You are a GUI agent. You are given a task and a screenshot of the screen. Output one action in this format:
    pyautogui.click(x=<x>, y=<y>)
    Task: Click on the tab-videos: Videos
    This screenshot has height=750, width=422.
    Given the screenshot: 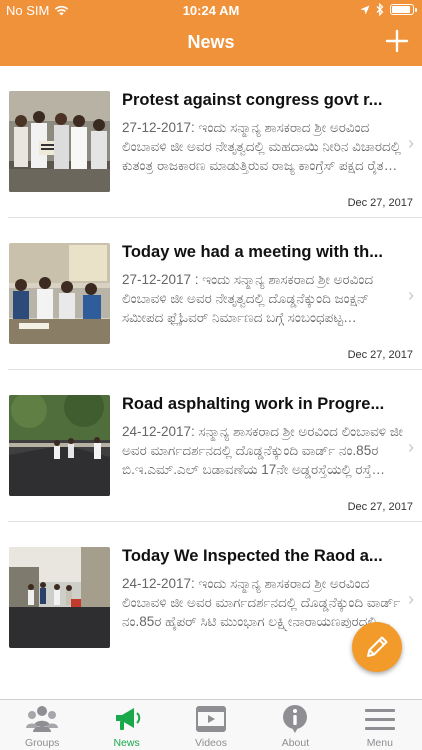 What is the action you would take?
    pyautogui.click(x=211, y=725)
    